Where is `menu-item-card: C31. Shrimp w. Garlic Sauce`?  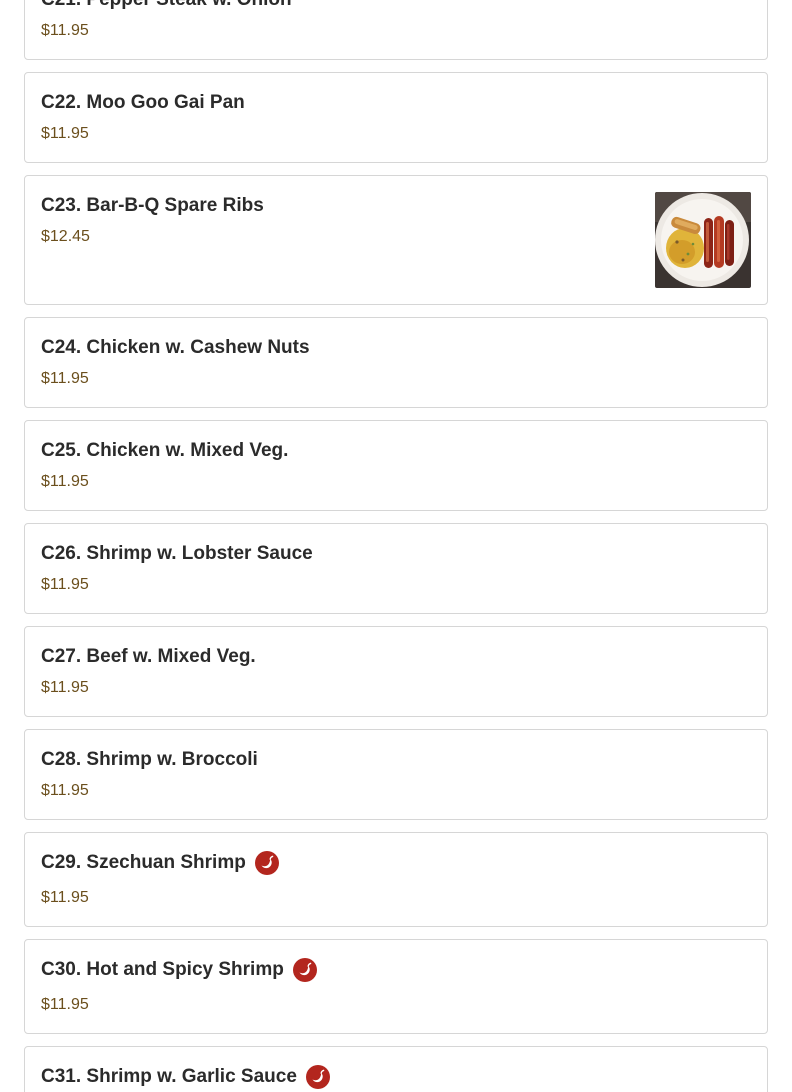
menu-item-card: C31. Shrimp w. Garlic Sauce is located at coordinates (396, 1069).